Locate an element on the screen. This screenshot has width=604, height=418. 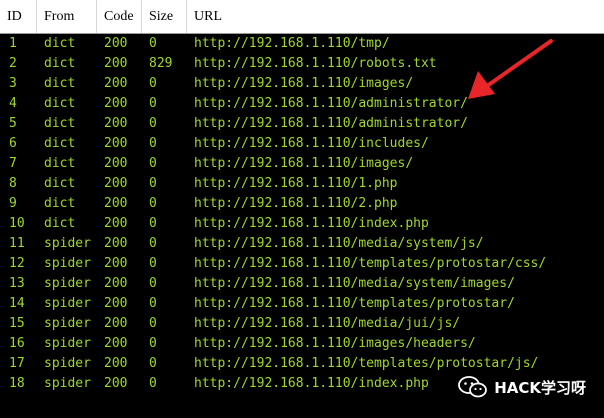
column-header-code: Code is located at coordinates (119, 16).